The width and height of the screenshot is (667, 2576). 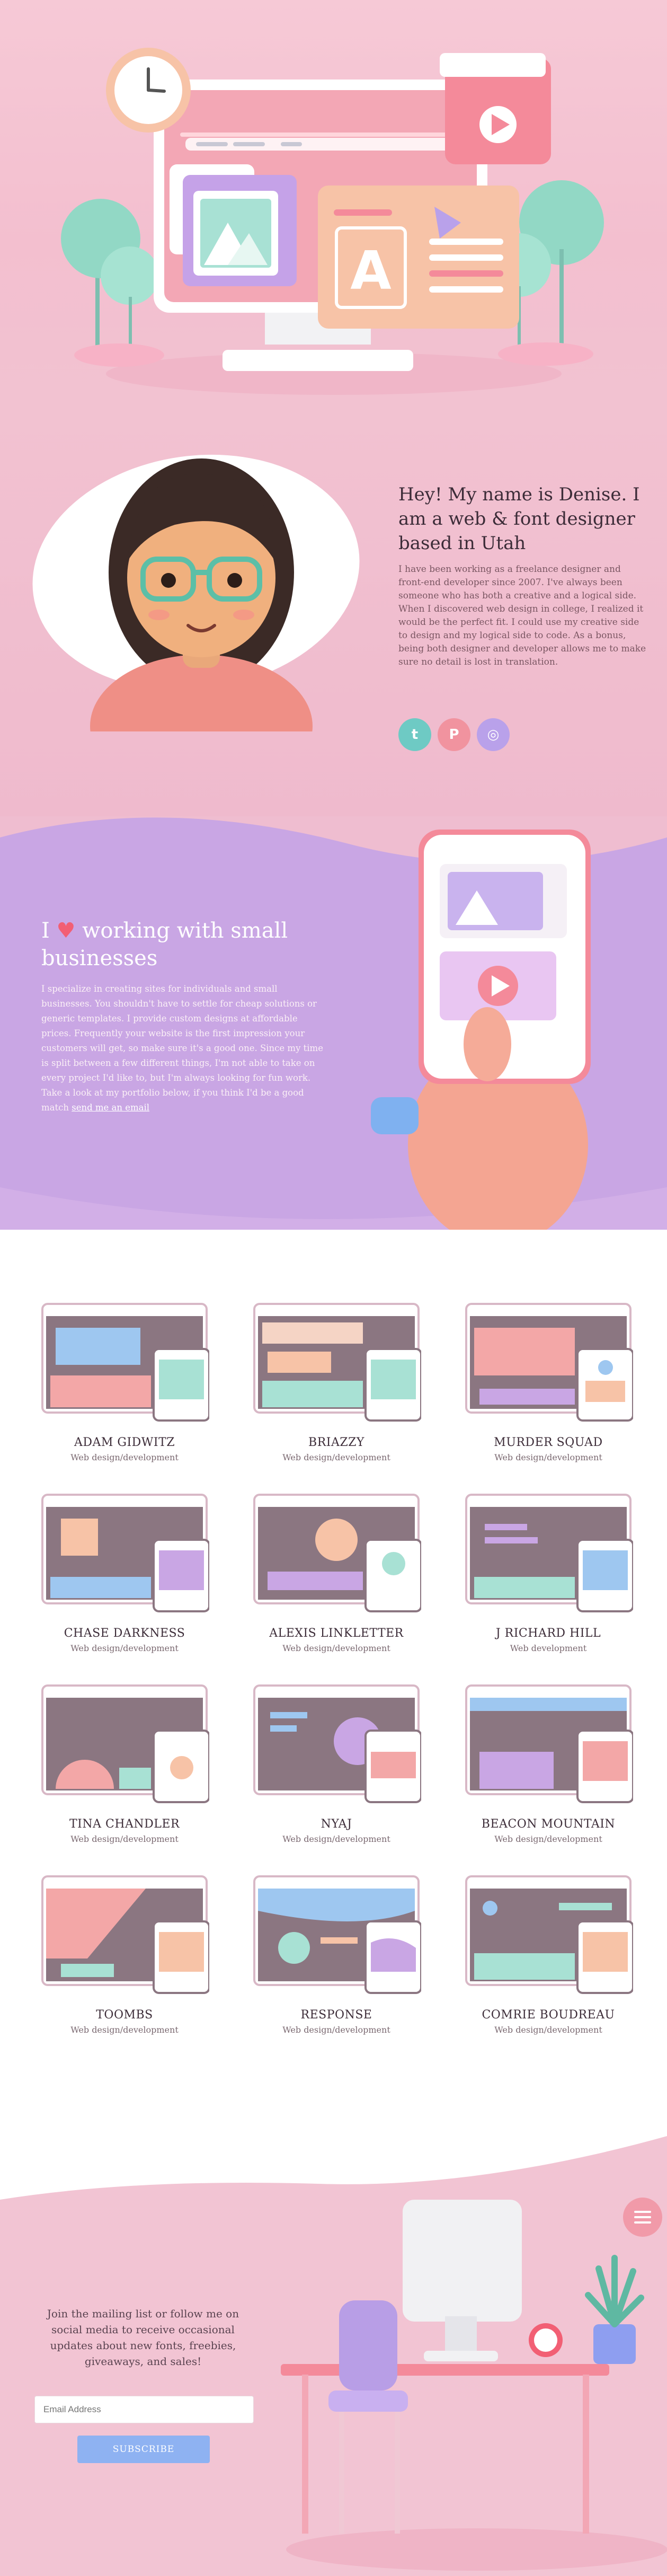 I want to click on svg-text: A, so click(x=370, y=271).